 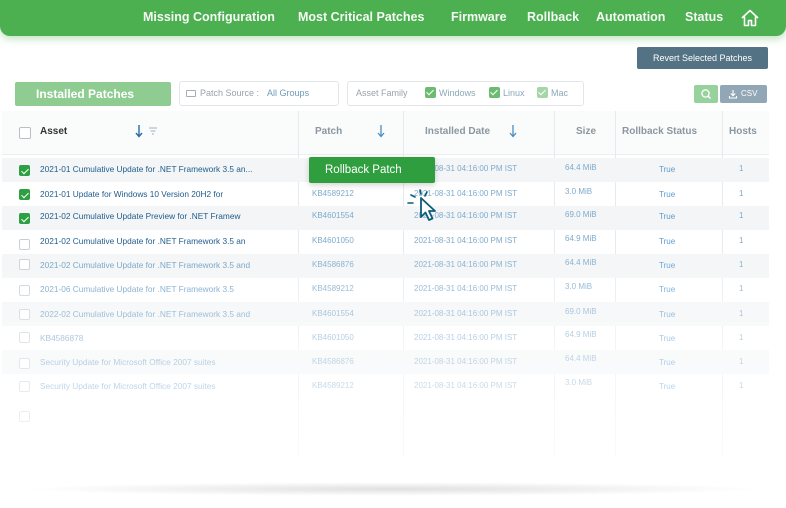 I want to click on rollback-patch-button: Rollback Patch, so click(x=372, y=170).